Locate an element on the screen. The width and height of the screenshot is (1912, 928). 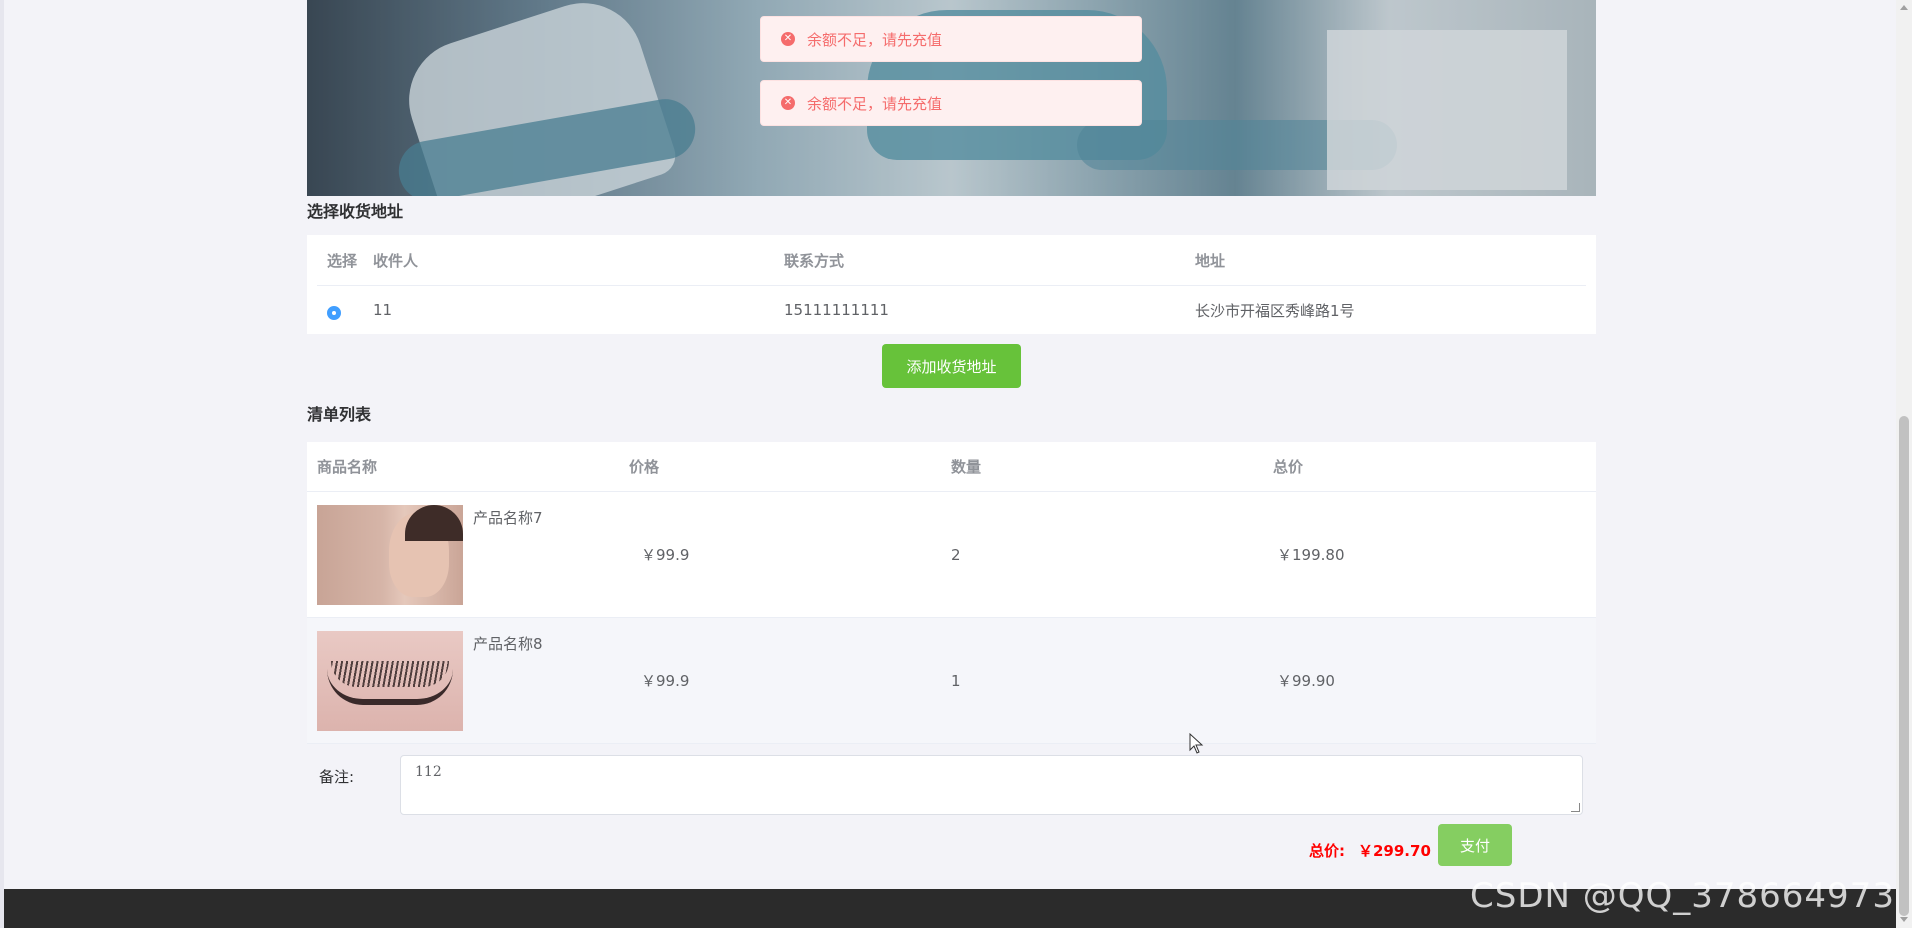
total-value: ￥299.70 is located at coordinates (1394, 851).